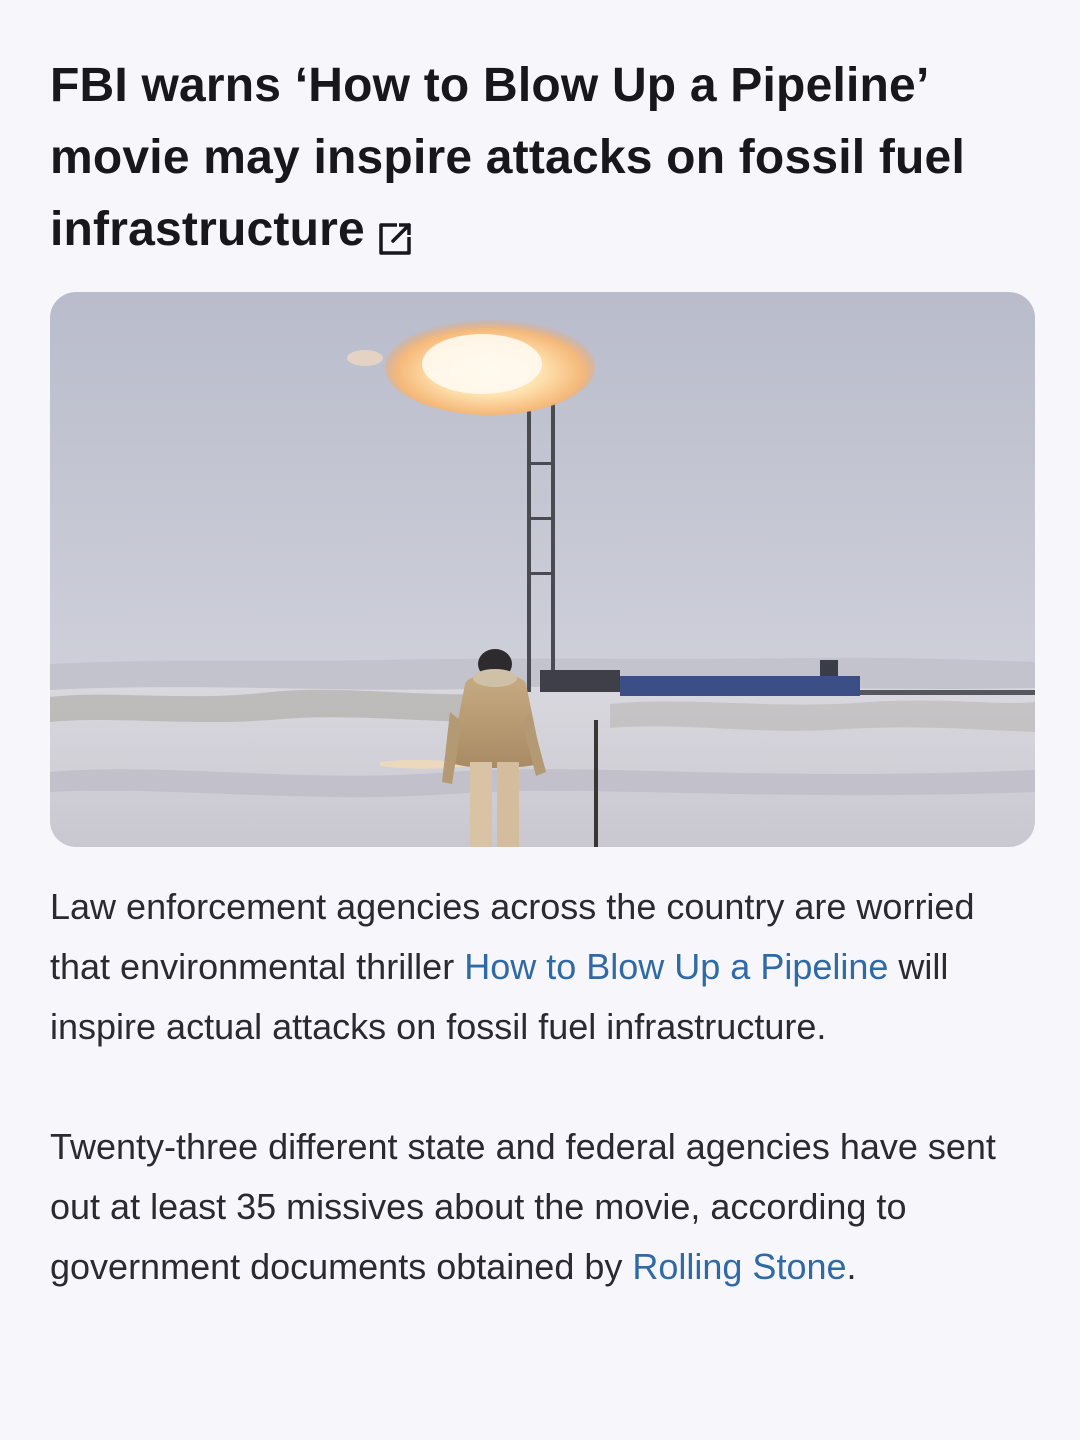 The height and width of the screenshot is (1440, 1080). What do you see at coordinates (851, 1266) in the screenshot?
I see `paragraph-2-text-end: .` at bounding box center [851, 1266].